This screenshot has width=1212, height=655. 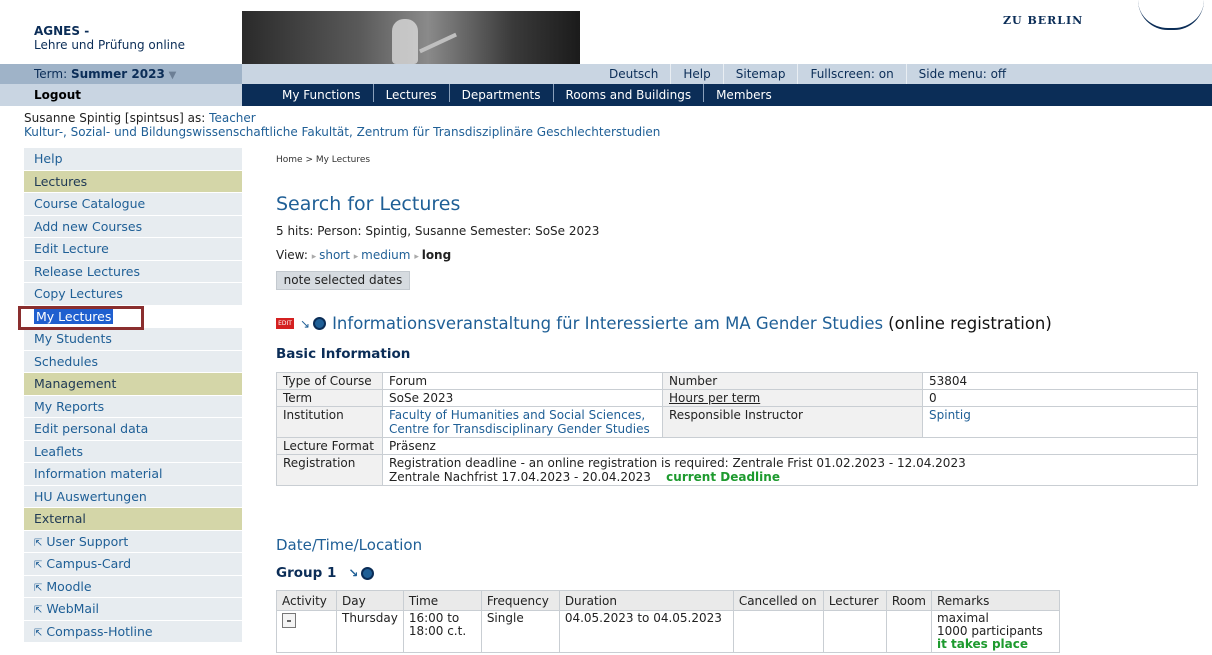 I want to click on sidebar-item-label: Copy Lectures, so click(x=78, y=293).